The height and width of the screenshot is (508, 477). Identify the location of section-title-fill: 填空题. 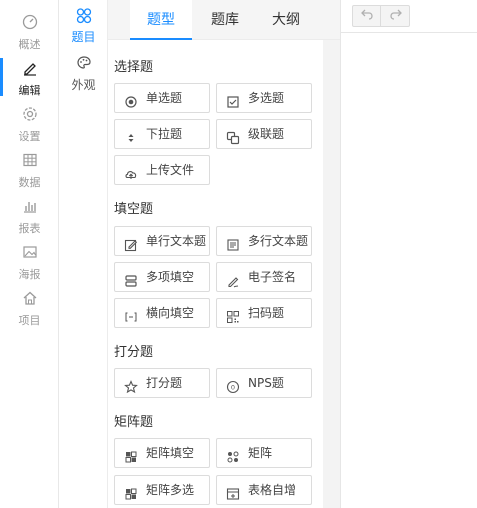
(134, 209).